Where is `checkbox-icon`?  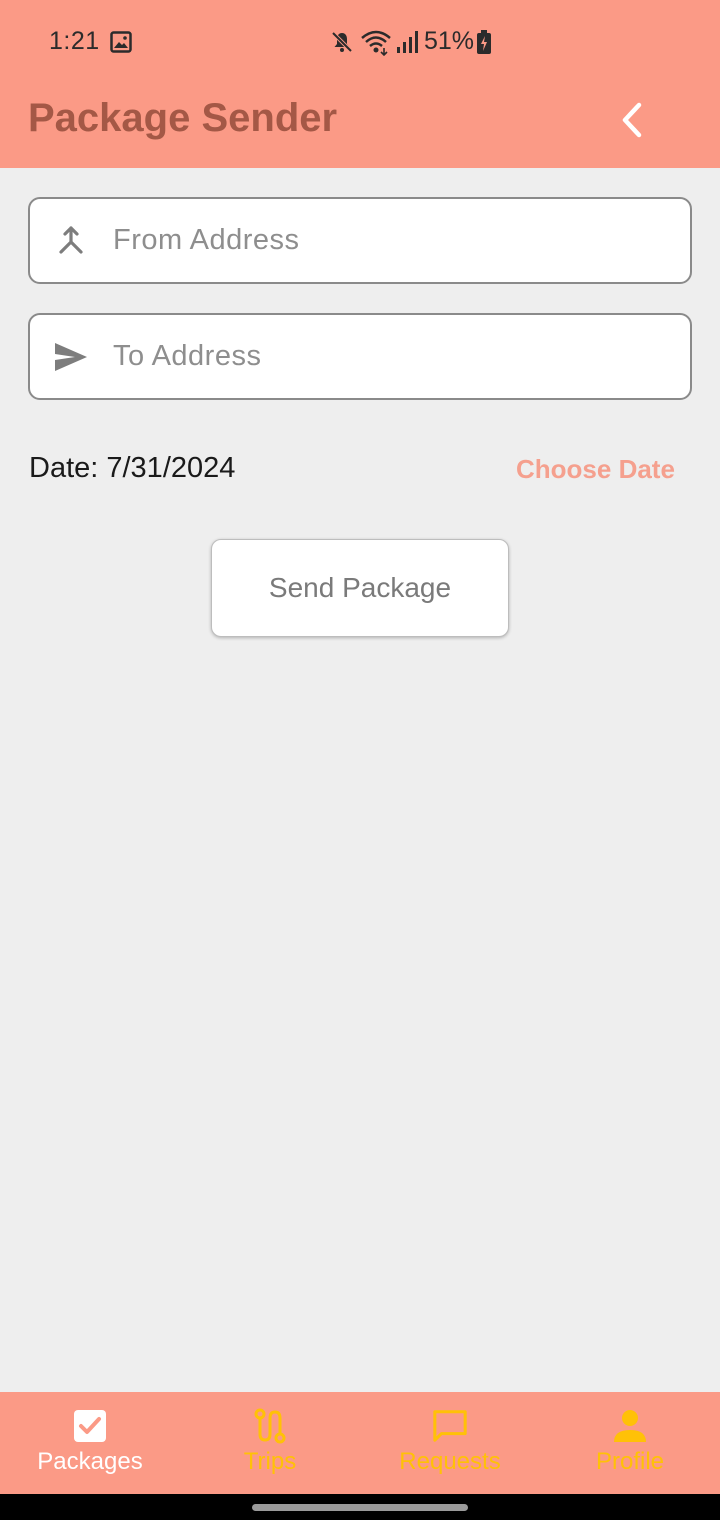 checkbox-icon is located at coordinates (90, 1426).